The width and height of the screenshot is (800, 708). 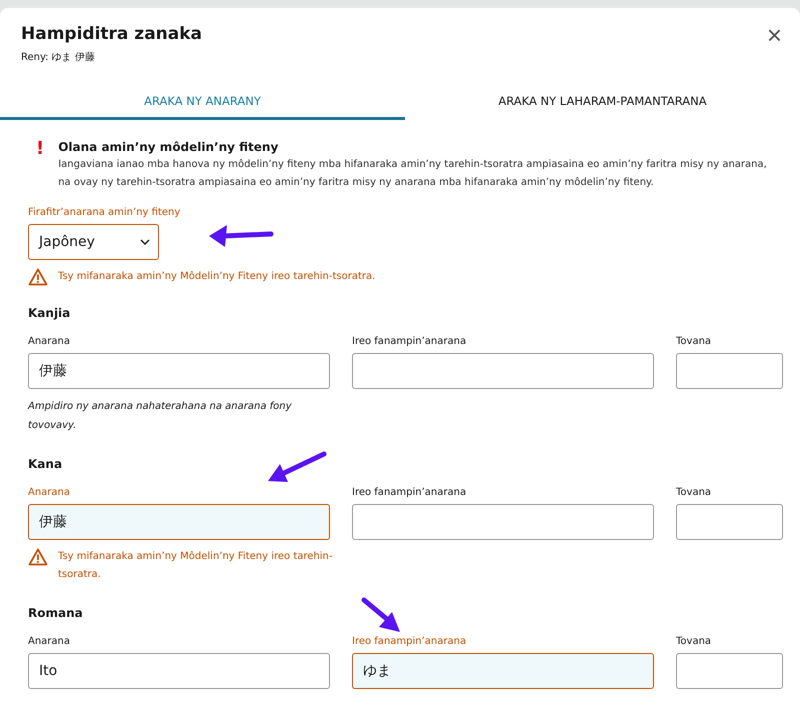 What do you see at coordinates (104, 212) in the screenshot?
I see `field-label: Firafitr’anarana amin’ny fiteny` at bounding box center [104, 212].